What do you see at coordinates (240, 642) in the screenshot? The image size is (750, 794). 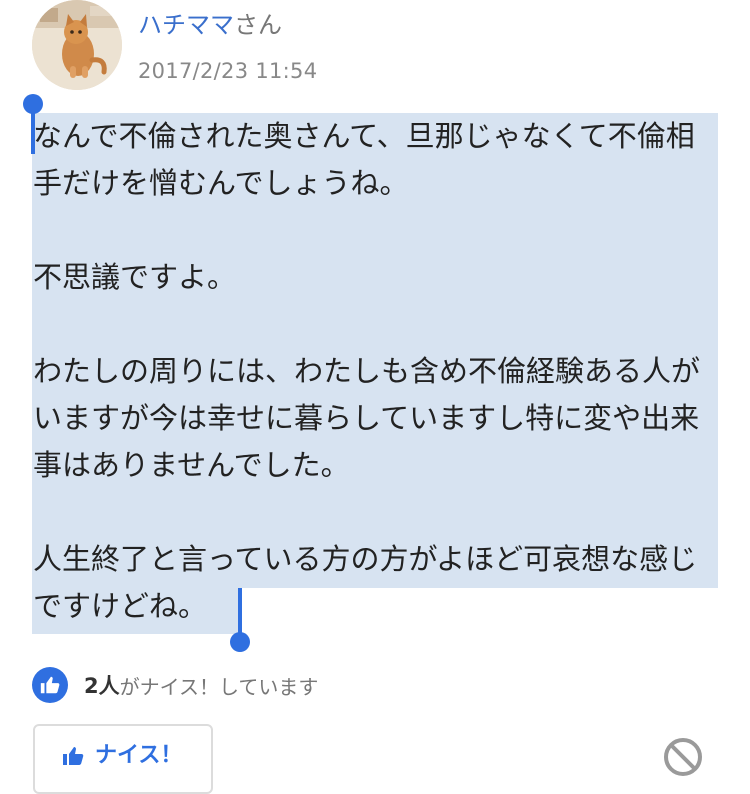 I see `selection-end-handle` at bounding box center [240, 642].